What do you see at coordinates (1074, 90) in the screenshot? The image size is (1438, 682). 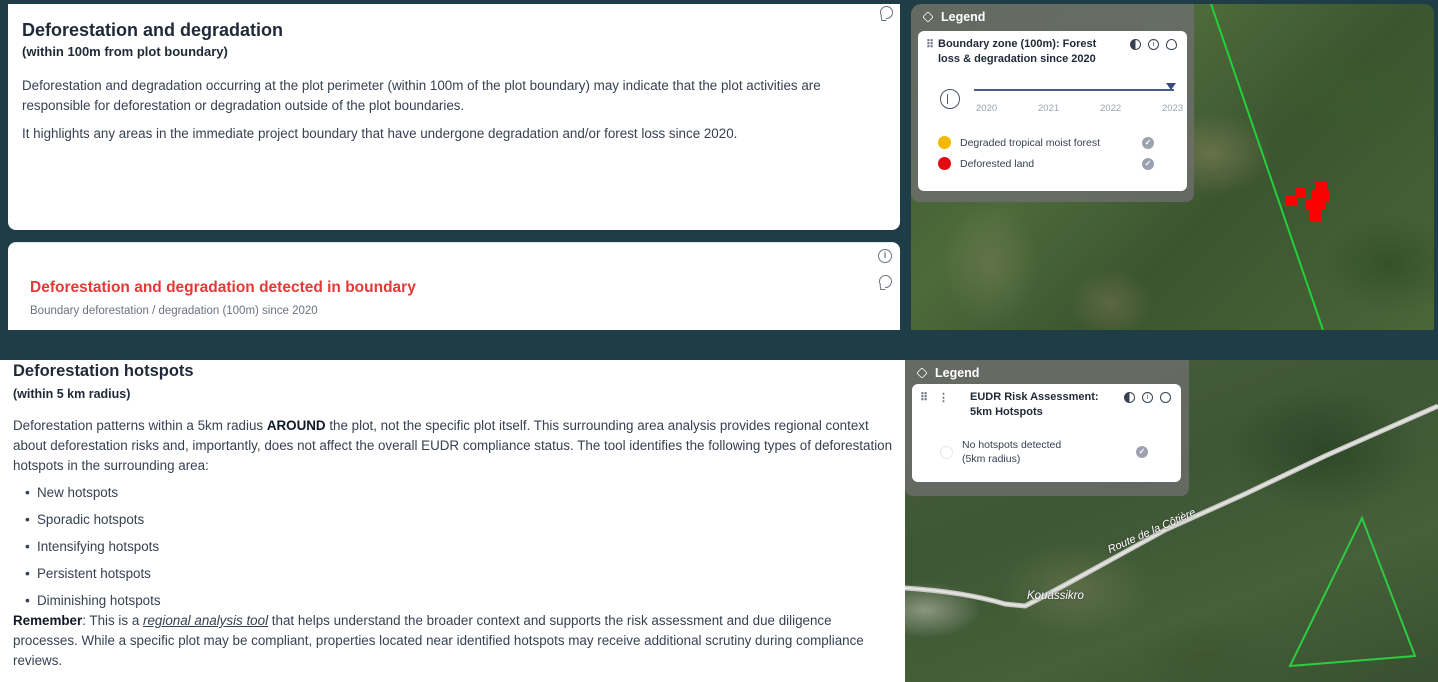 I see `timeline-slider` at bounding box center [1074, 90].